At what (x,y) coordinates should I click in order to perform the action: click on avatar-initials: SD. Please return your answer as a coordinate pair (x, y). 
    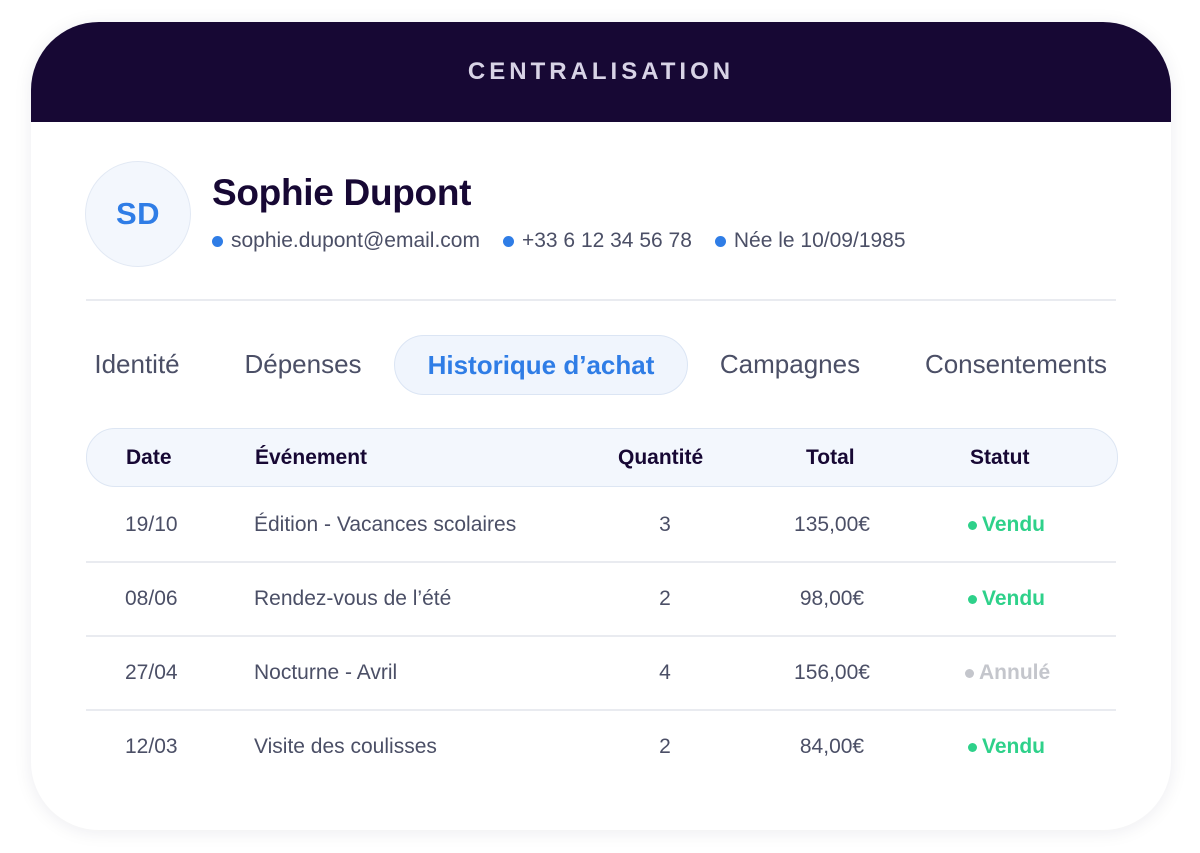
    Looking at the image, I should click on (138, 213).